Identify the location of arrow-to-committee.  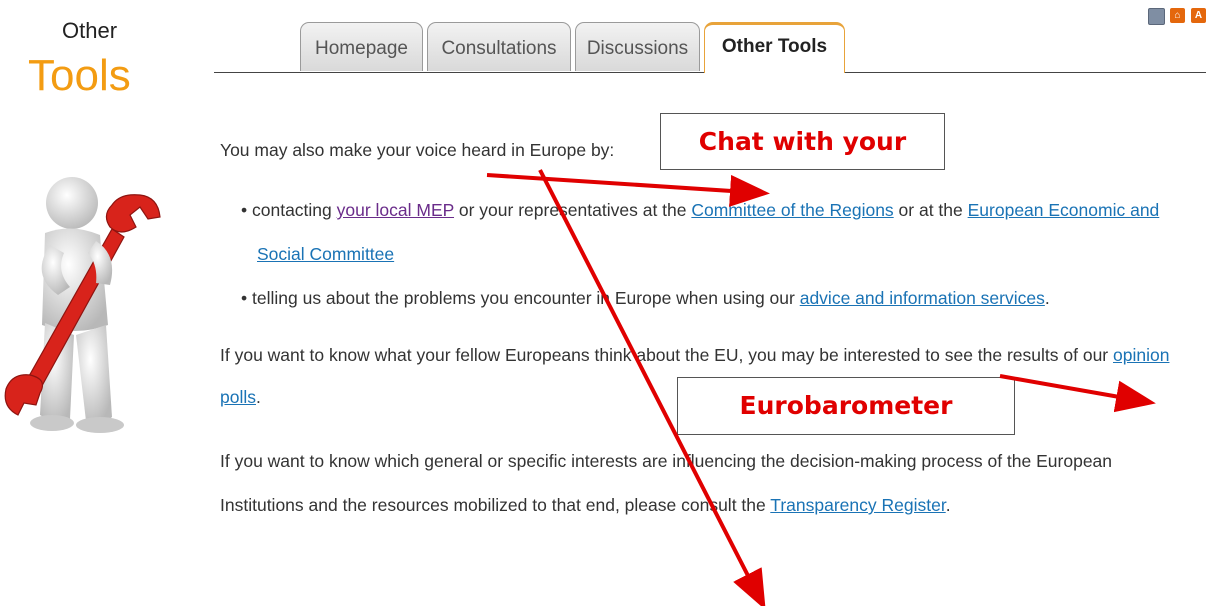
(628, 190).